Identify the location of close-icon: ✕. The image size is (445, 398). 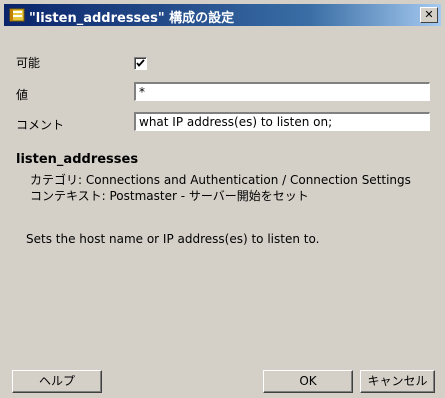
(429, 14).